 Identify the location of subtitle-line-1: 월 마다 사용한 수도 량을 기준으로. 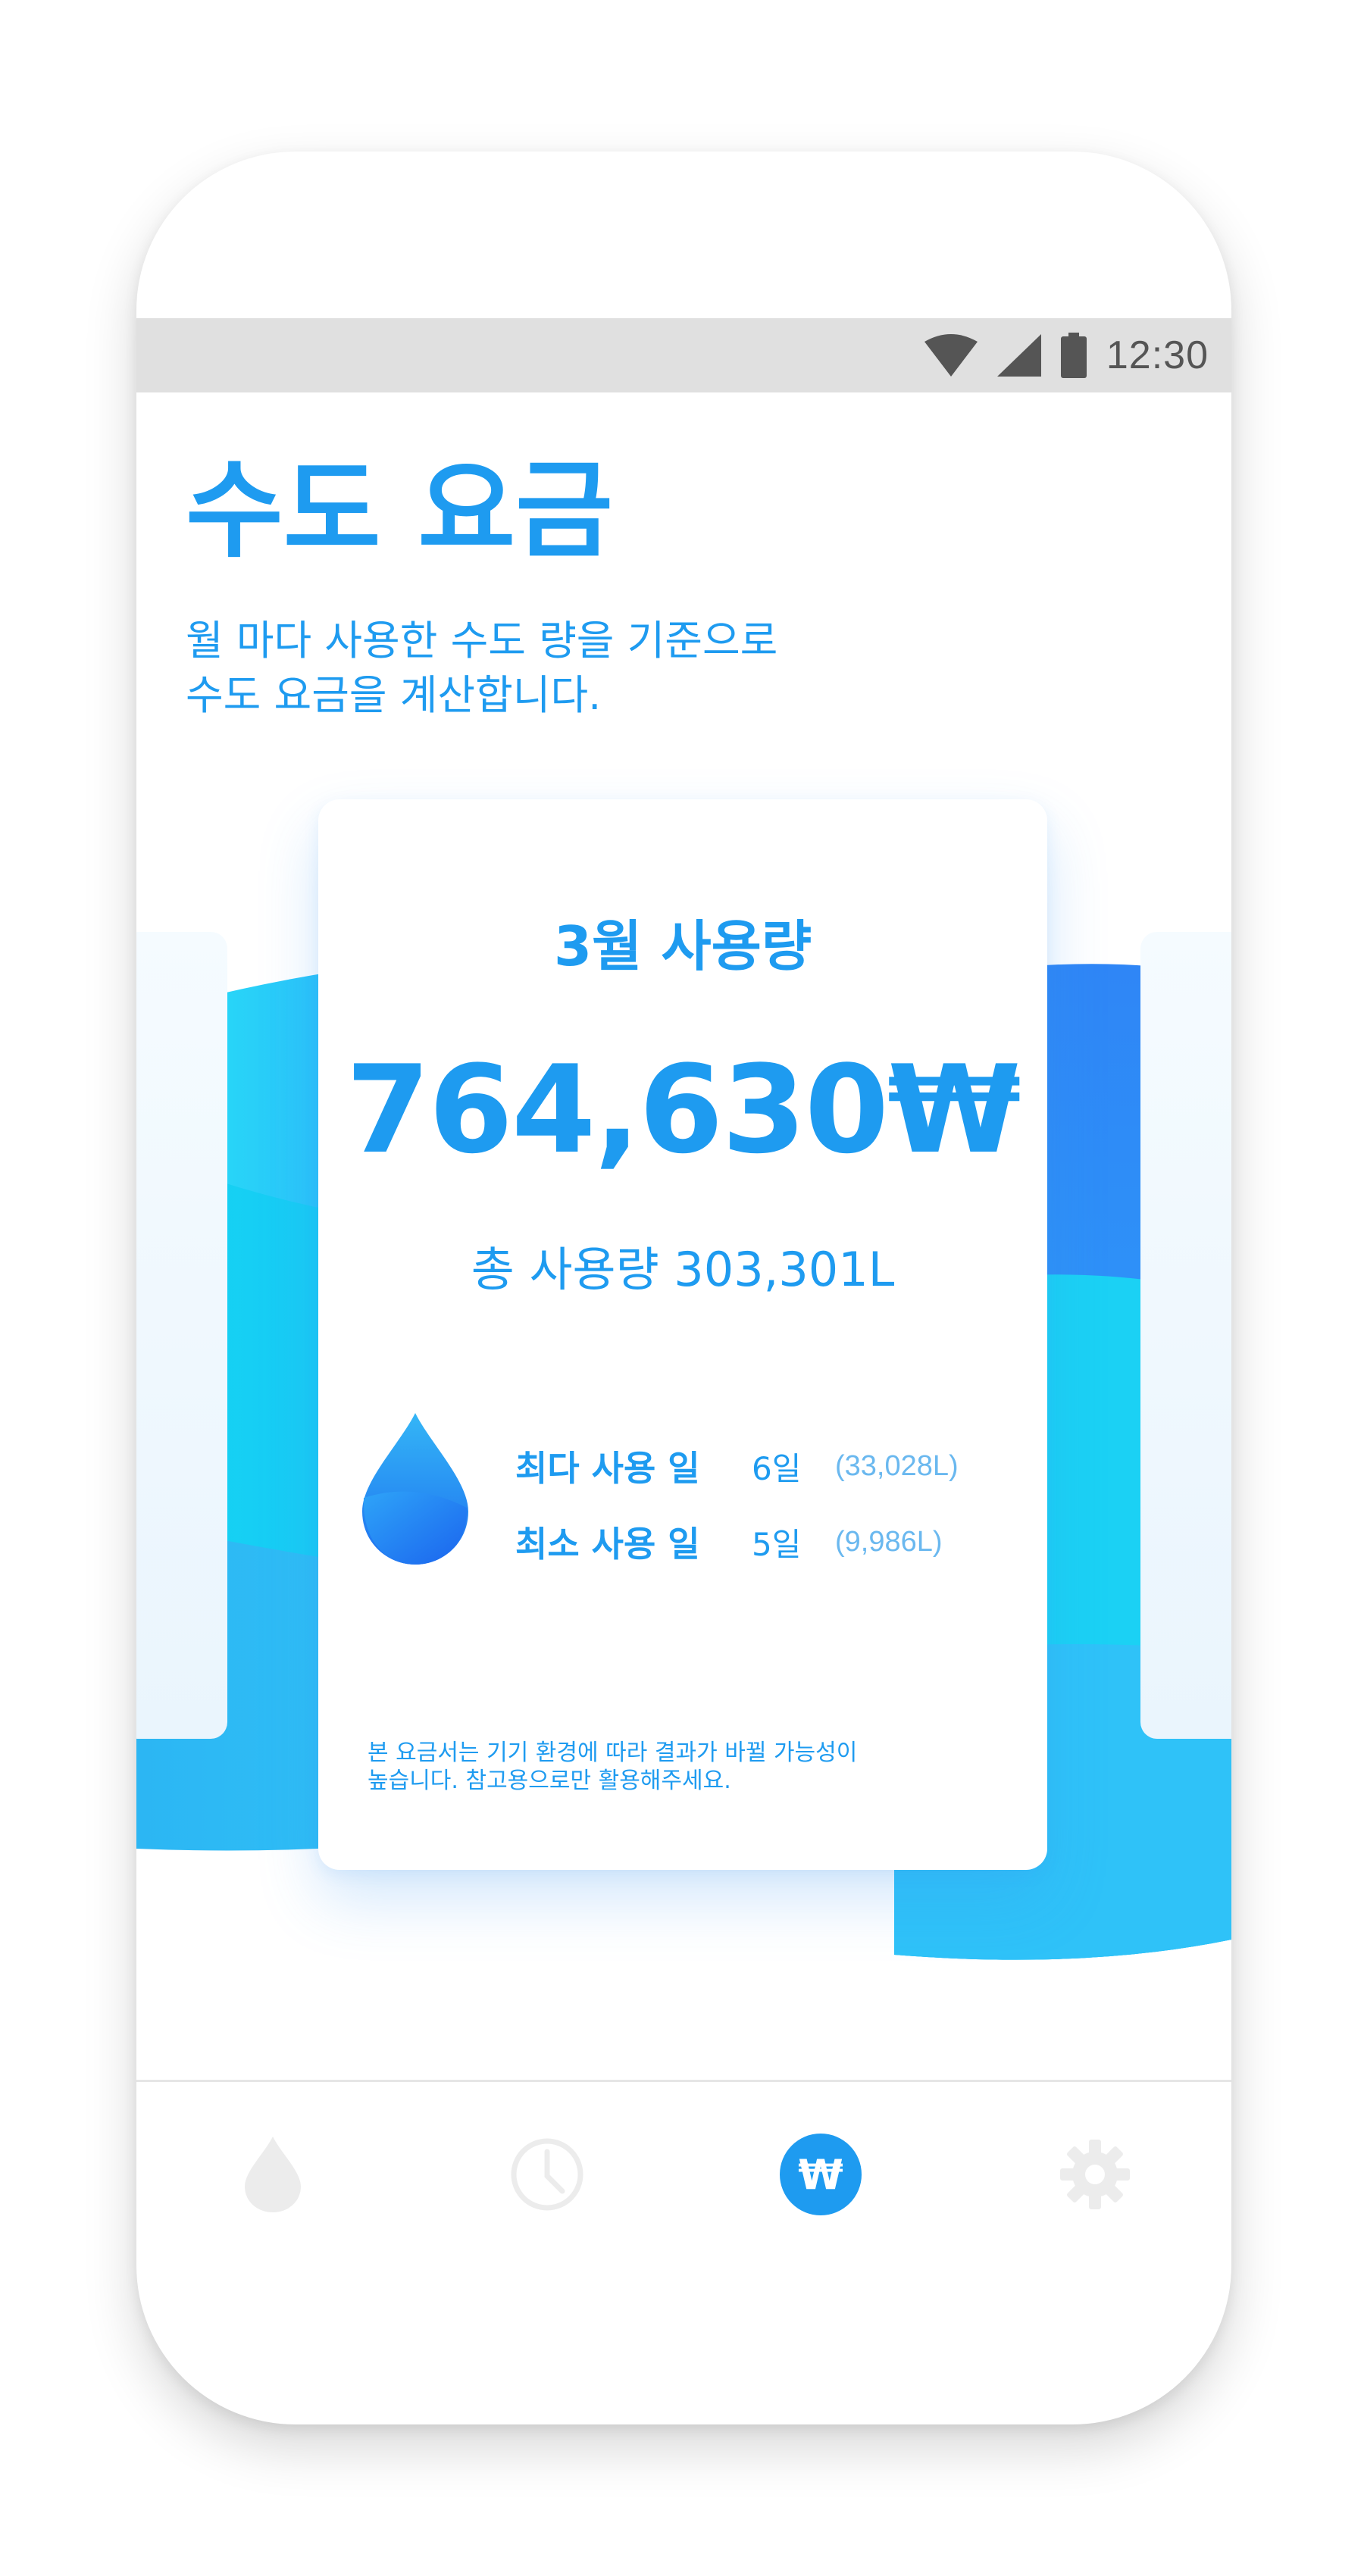
(482, 641).